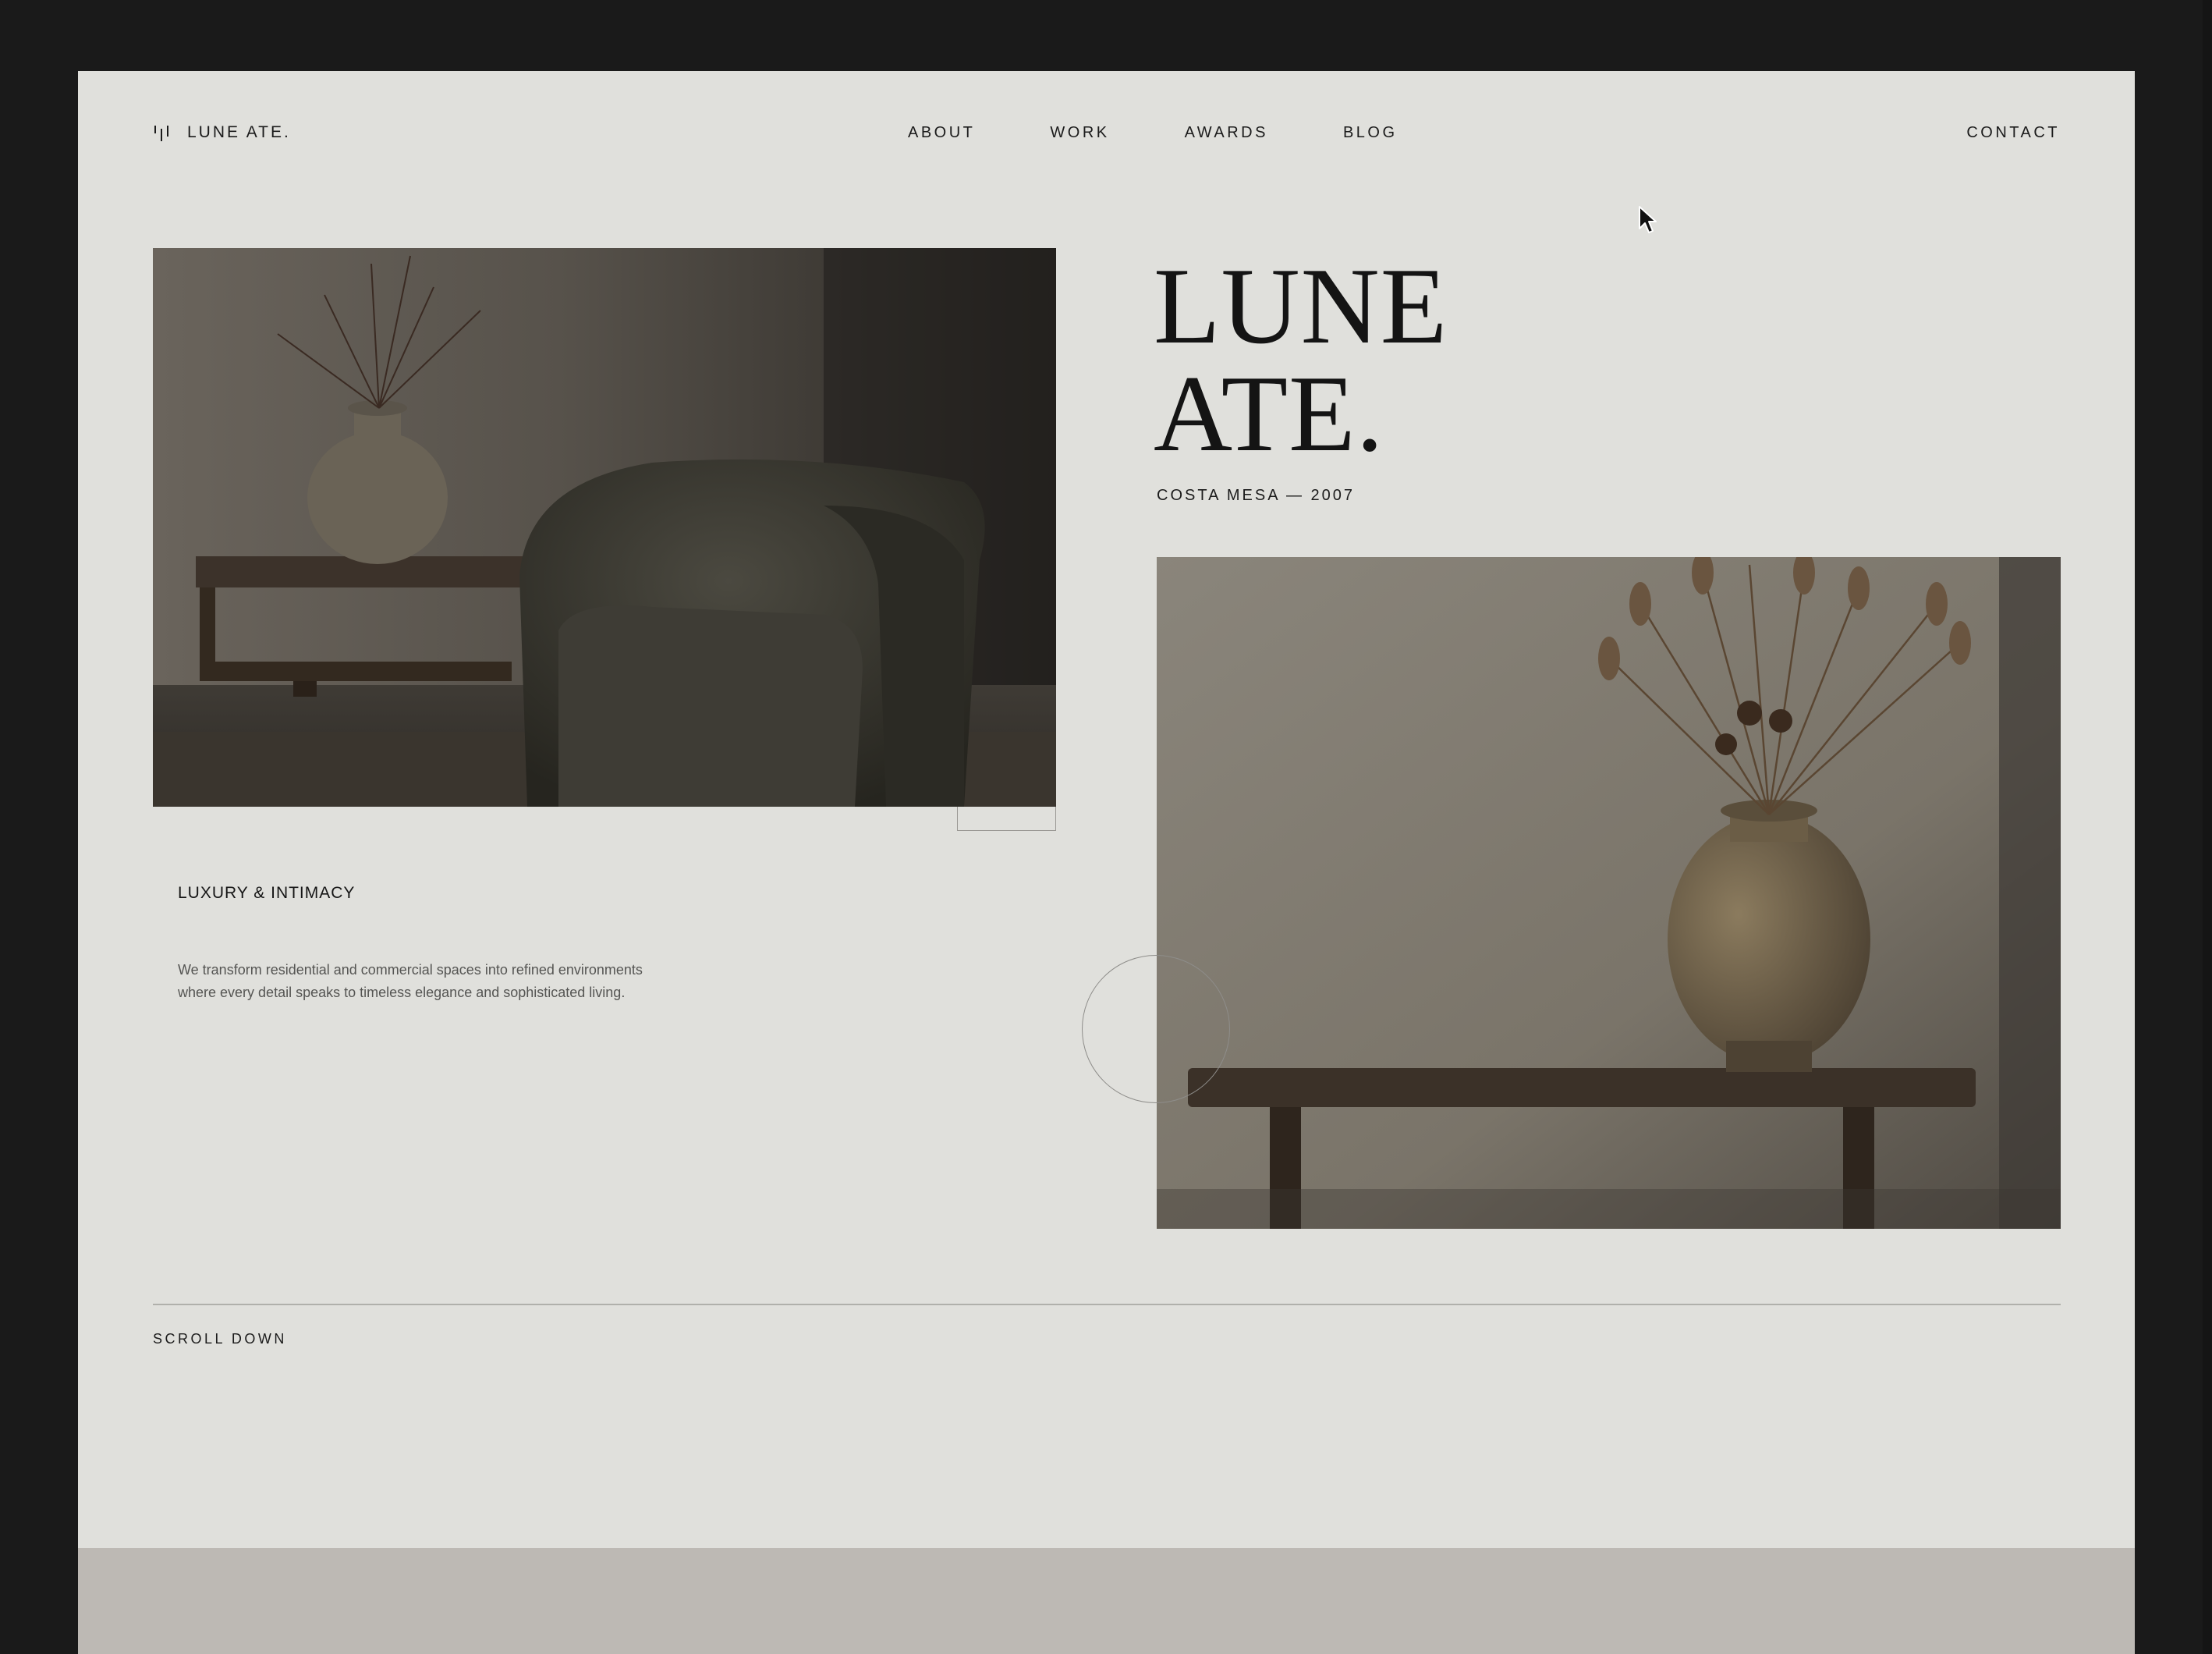  I want to click on next-section-band, so click(1106, 1601).